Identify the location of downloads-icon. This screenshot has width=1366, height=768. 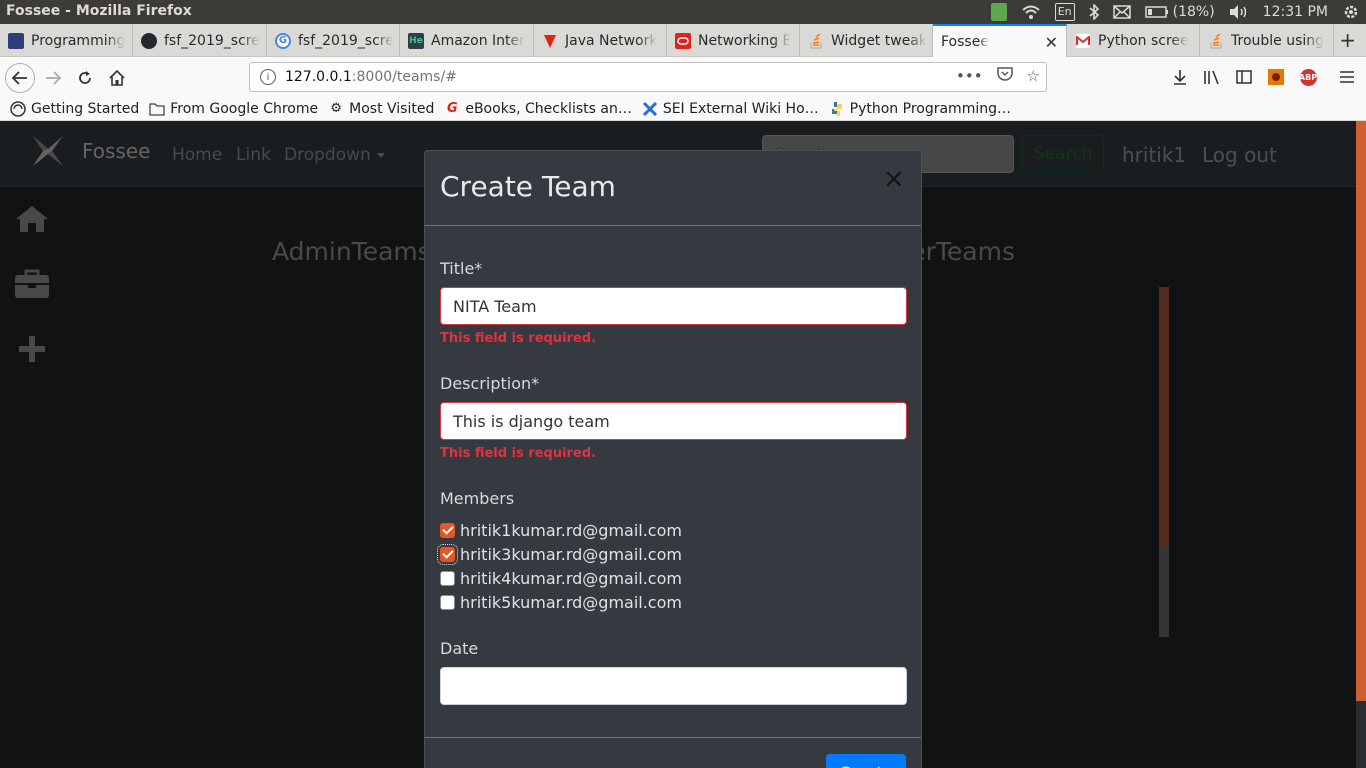
(1180, 77).